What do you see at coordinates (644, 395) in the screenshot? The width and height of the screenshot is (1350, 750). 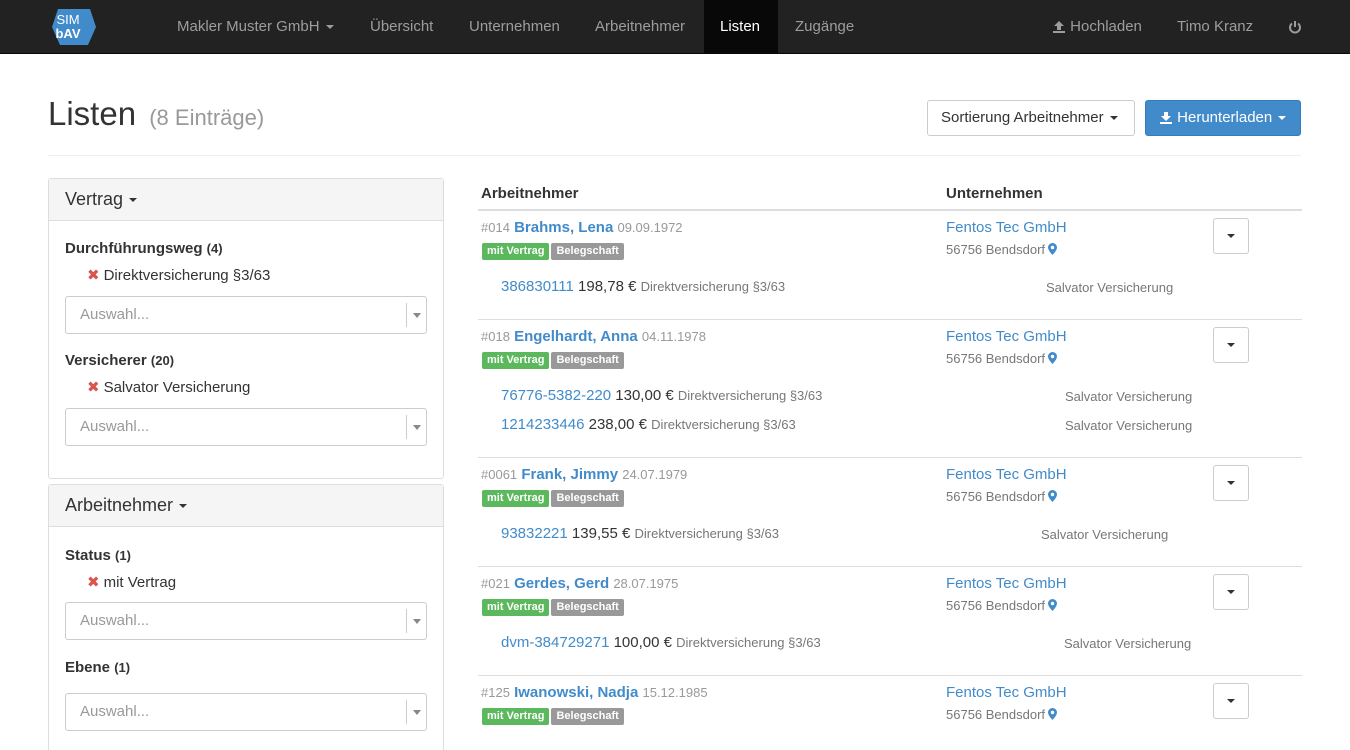 I see `contract-amount: 130,00 €` at bounding box center [644, 395].